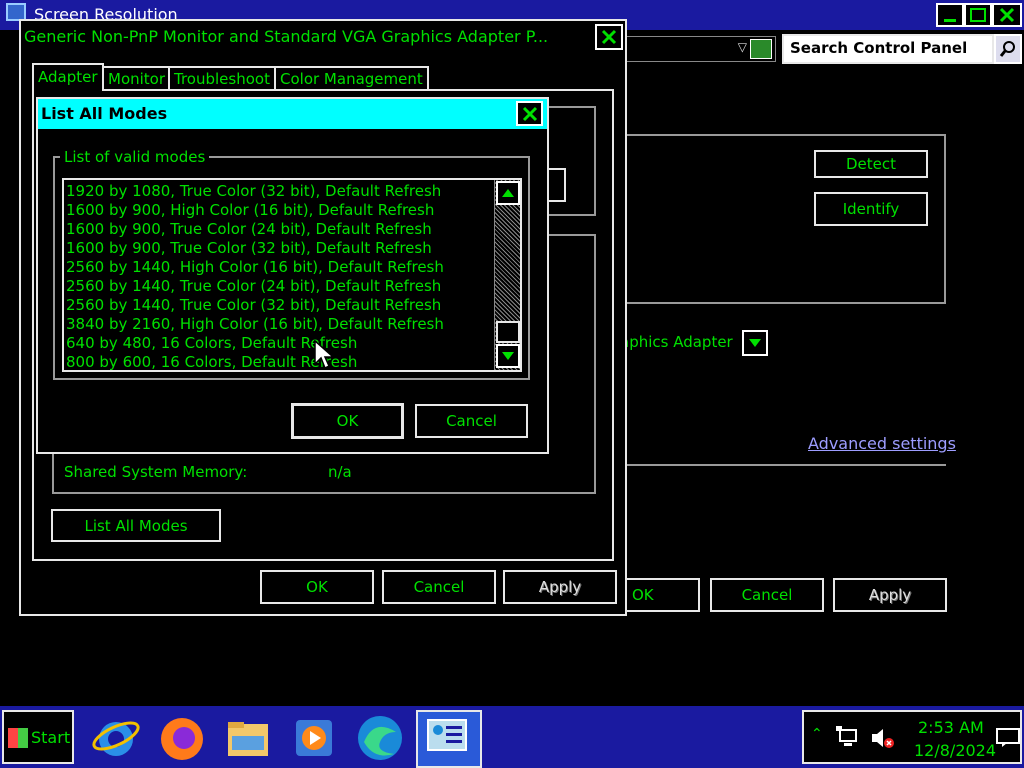  I want to click on tab-adapter: Adapter, so click(68, 77).